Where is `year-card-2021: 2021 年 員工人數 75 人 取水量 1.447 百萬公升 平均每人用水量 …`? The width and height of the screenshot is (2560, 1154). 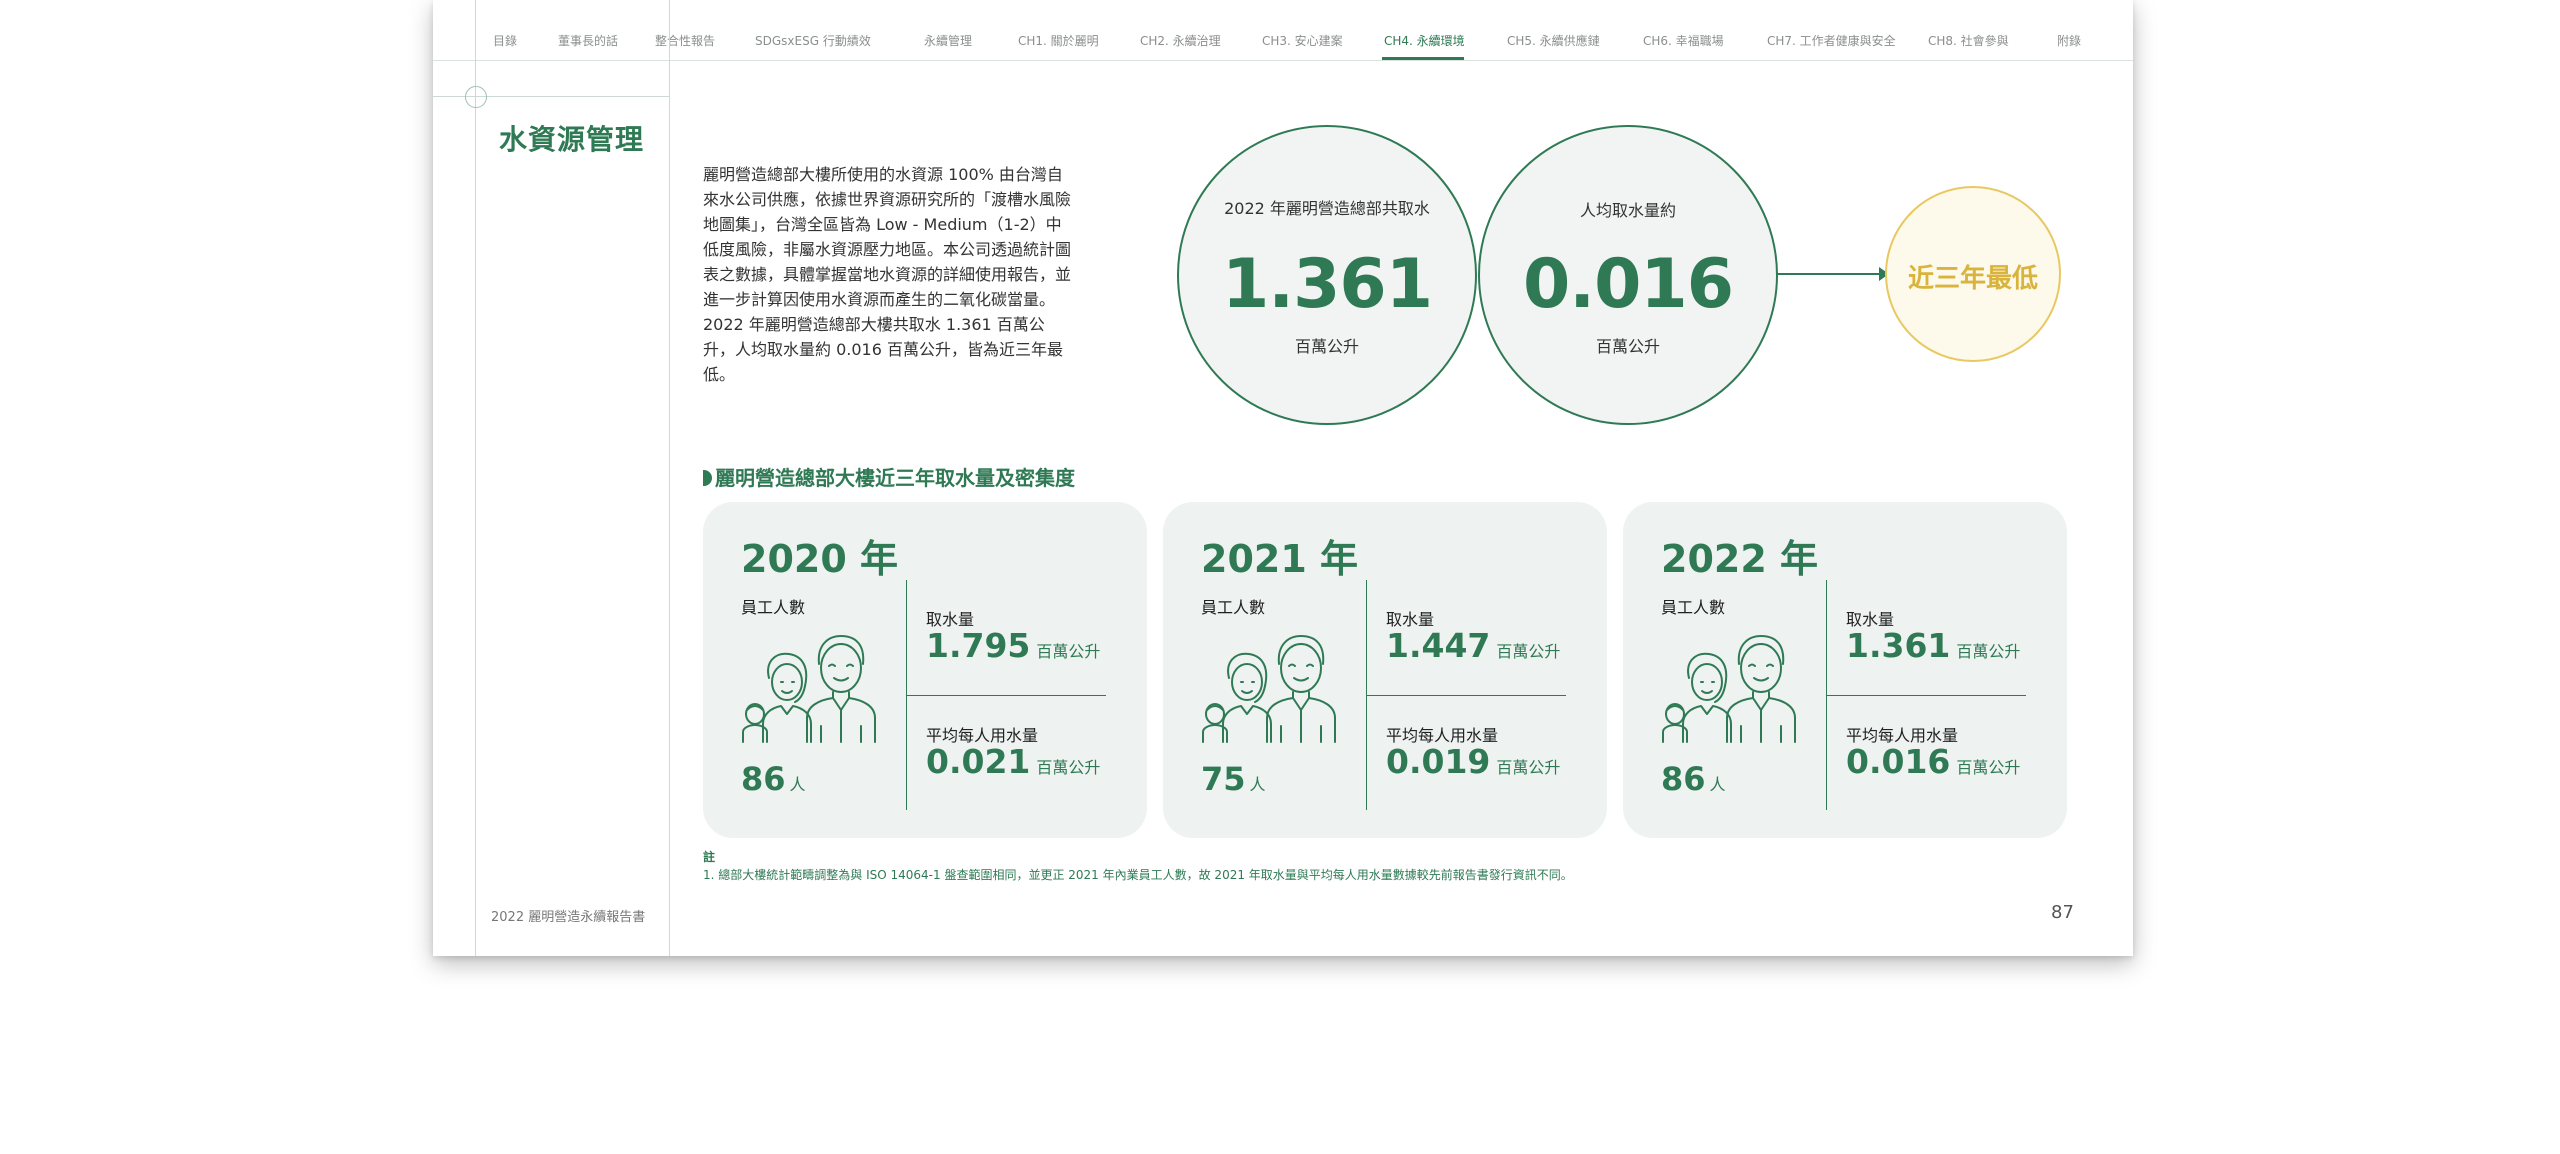
year-card-2021: 2021 年 員工人數 75 人 取水量 1.447 百萬公升 平均每人用水量 … is located at coordinates (1385, 670).